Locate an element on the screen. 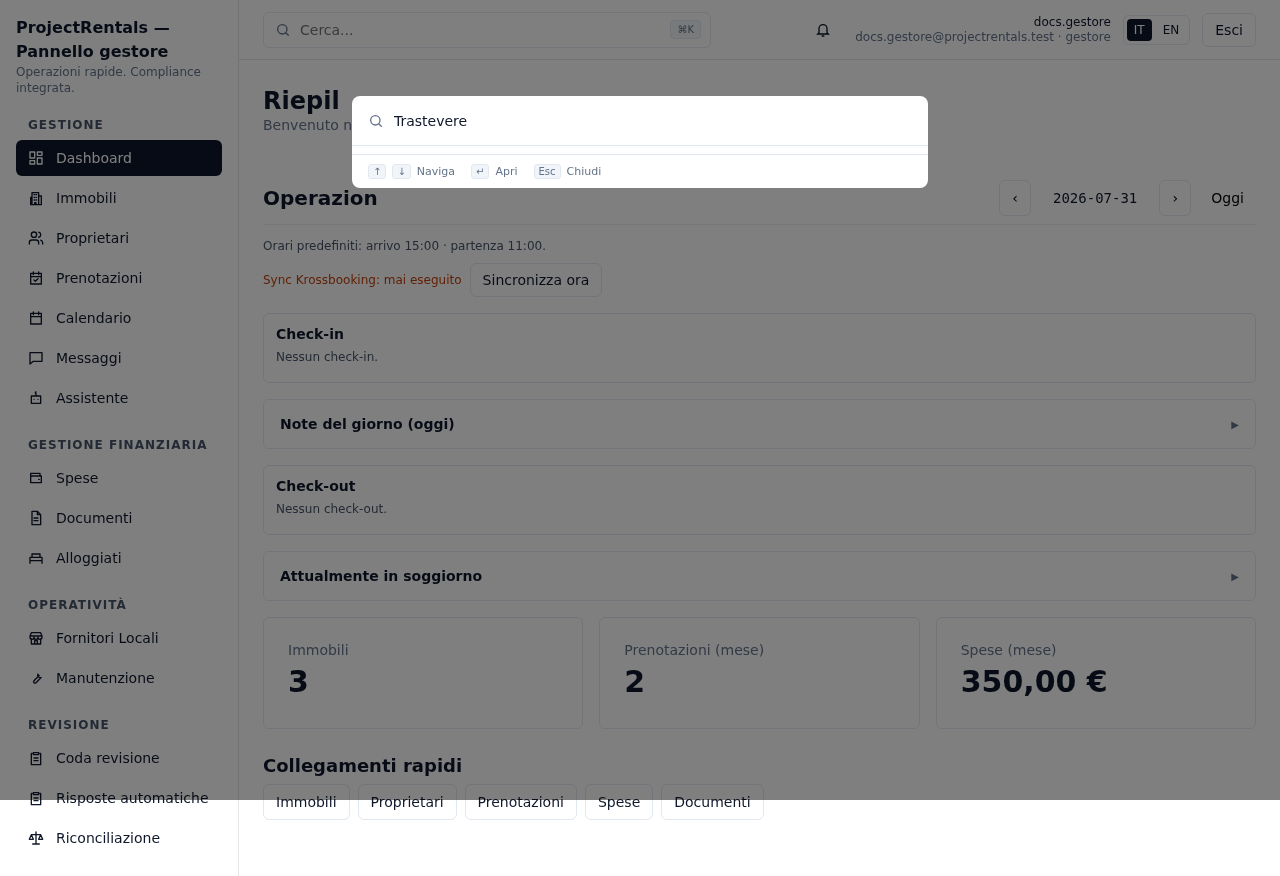 This screenshot has width=1280, height=876. bed-icon is located at coordinates (36, 558).